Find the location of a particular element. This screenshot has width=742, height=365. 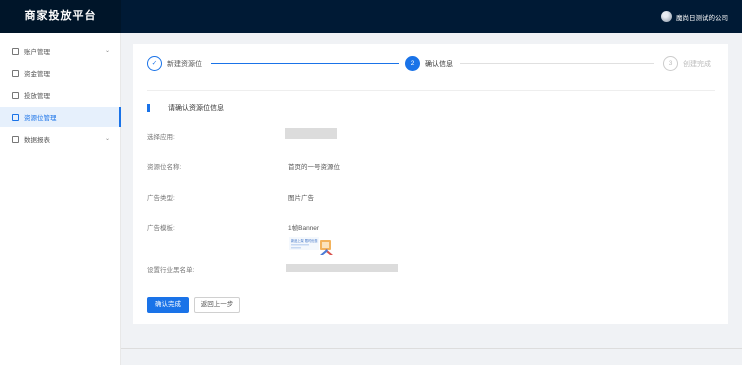

progress-steps: ✓ 新建资源位 2 确认信息 3 创建完成 is located at coordinates (432, 64).